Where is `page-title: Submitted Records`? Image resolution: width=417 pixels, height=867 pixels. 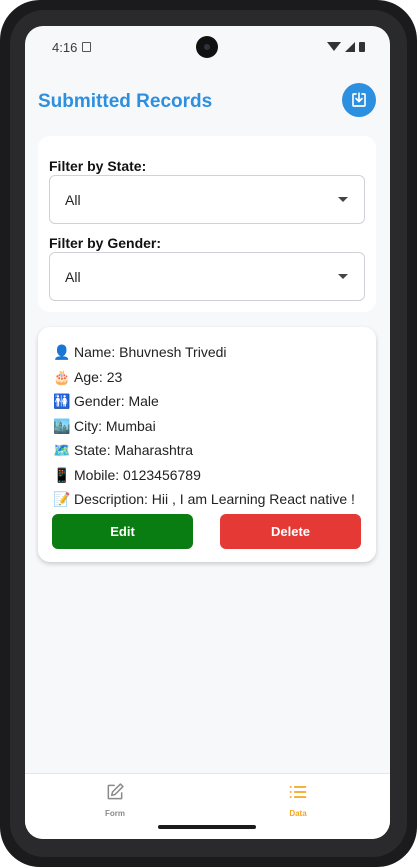
page-title: Submitted Records is located at coordinates (125, 101).